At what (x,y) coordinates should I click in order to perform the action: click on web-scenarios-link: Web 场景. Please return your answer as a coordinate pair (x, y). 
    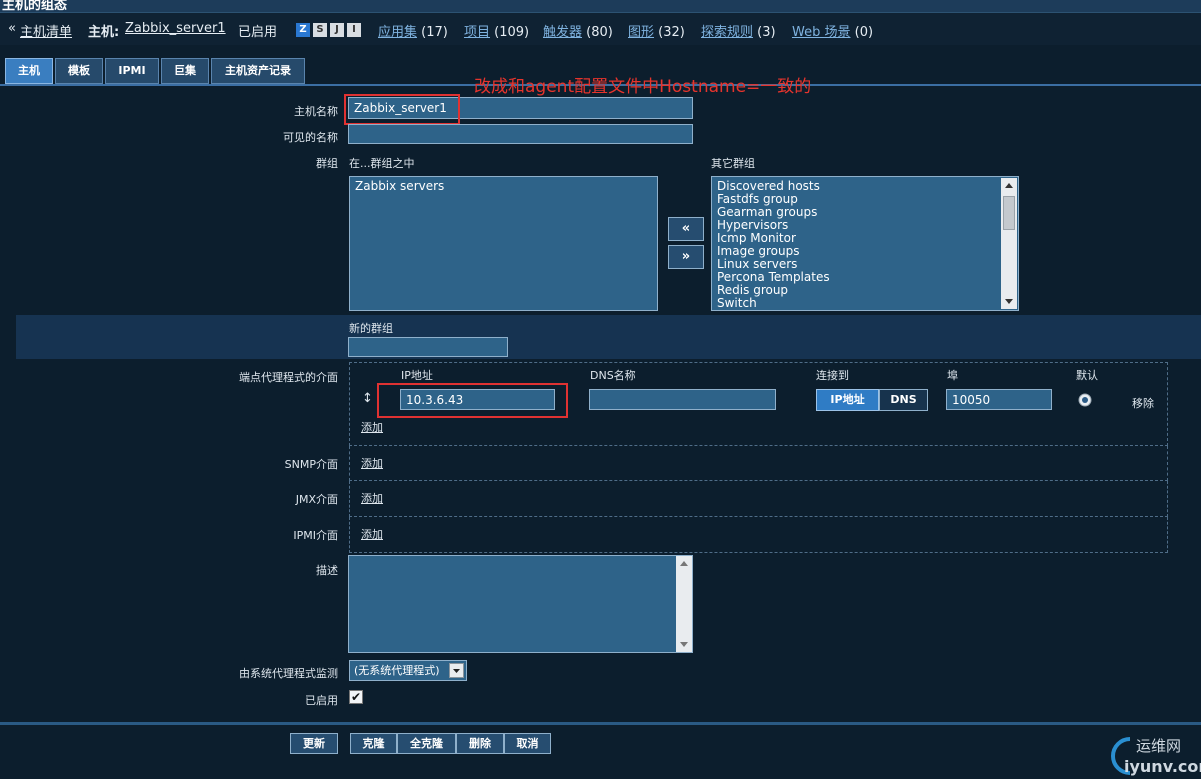
    Looking at the image, I should click on (821, 32).